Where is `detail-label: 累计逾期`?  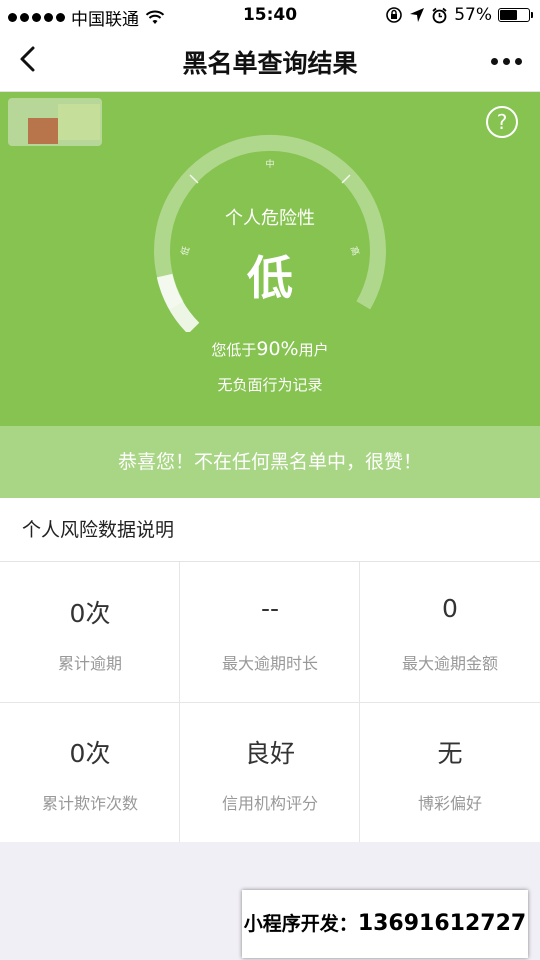
detail-label: 累计逾期 is located at coordinates (89, 663).